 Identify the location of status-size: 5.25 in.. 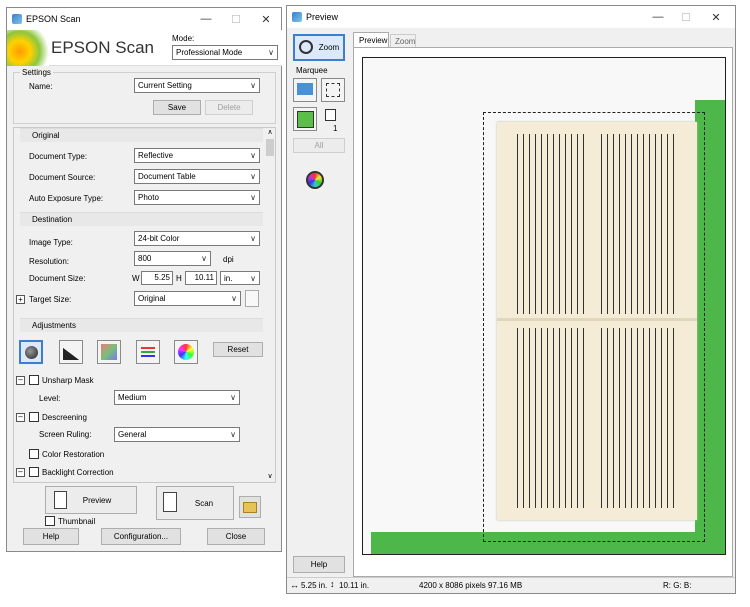
(314, 585).